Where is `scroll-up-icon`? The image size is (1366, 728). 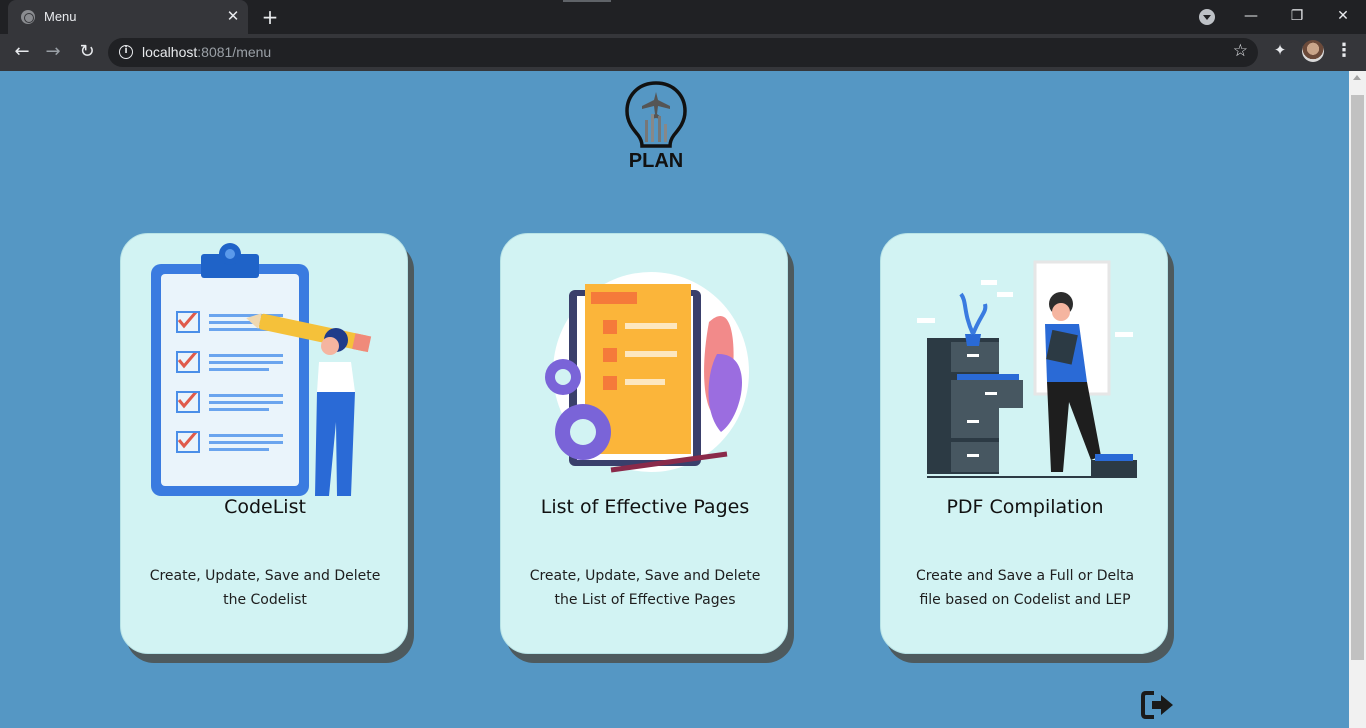
scroll-up-icon is located at coordinates (1357, 77).